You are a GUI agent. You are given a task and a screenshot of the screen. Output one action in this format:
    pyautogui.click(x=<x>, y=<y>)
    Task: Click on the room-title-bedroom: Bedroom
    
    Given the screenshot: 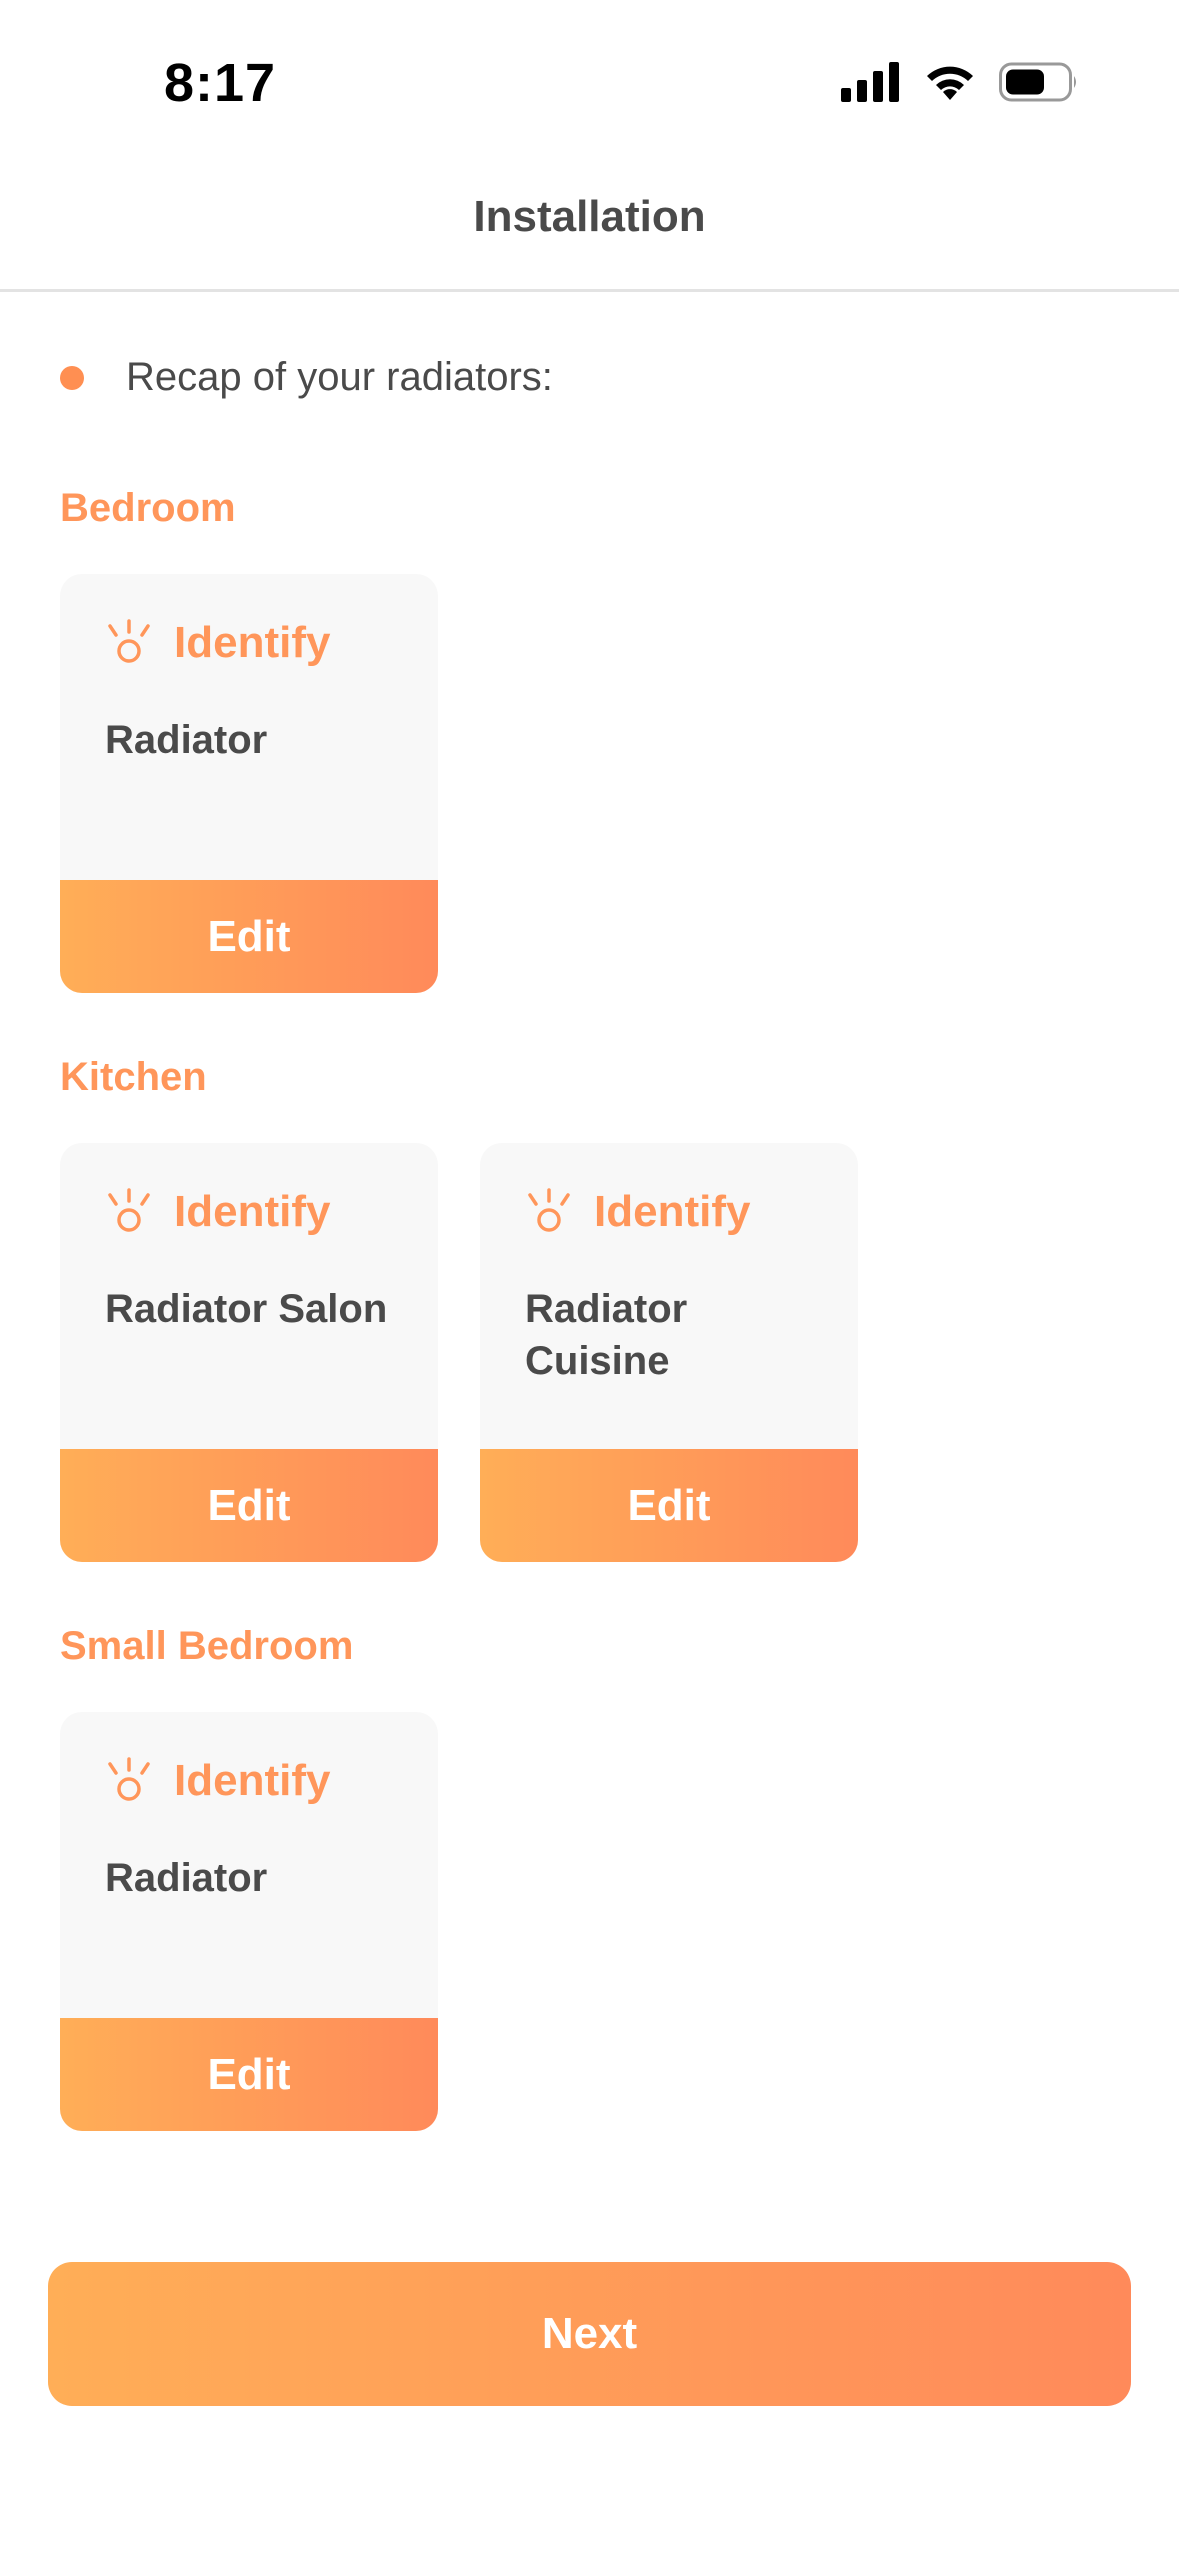 What is the action you would take?
    pyautogui.click(x=148, y=508)
    